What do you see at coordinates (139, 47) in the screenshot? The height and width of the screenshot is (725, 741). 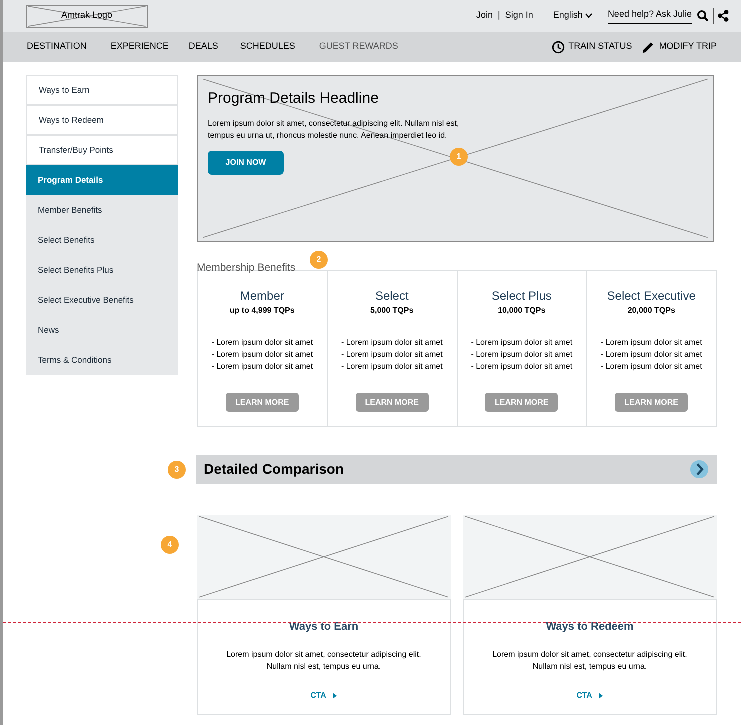 I see `nav-item: EXPERIENCE` at bounding box center [139, 47].